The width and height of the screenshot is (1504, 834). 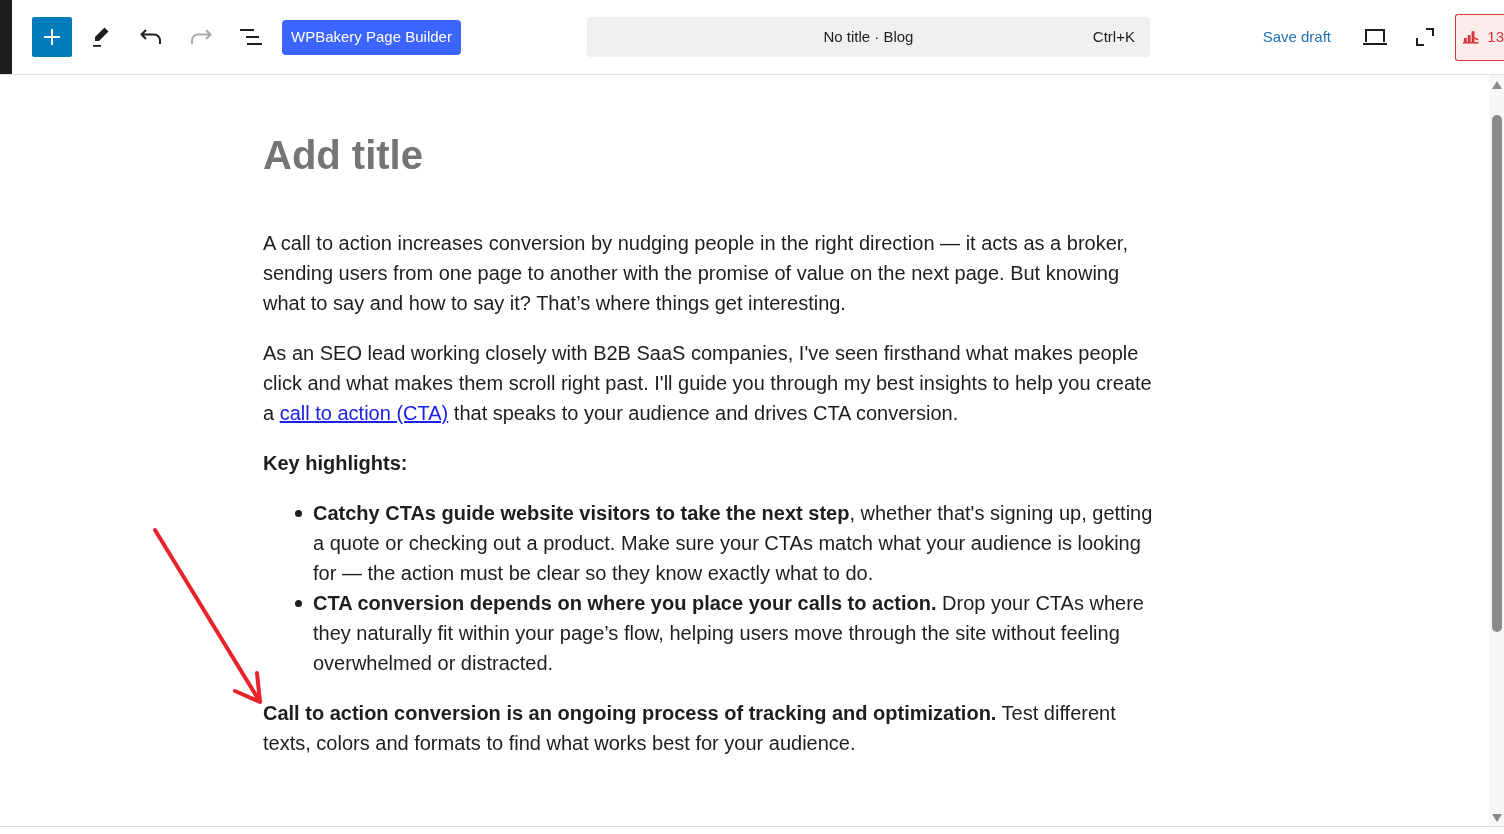 What do you see at coordinates (729, 633) in the screenshot?
I see `list-item: CTA conversion depends on where you place your calls to action. Drop your CTAs where they naturally fit within your page’s flow, helping users move through the site without feeling overwhelmed or distracted.` at bounding box center [729, 633].